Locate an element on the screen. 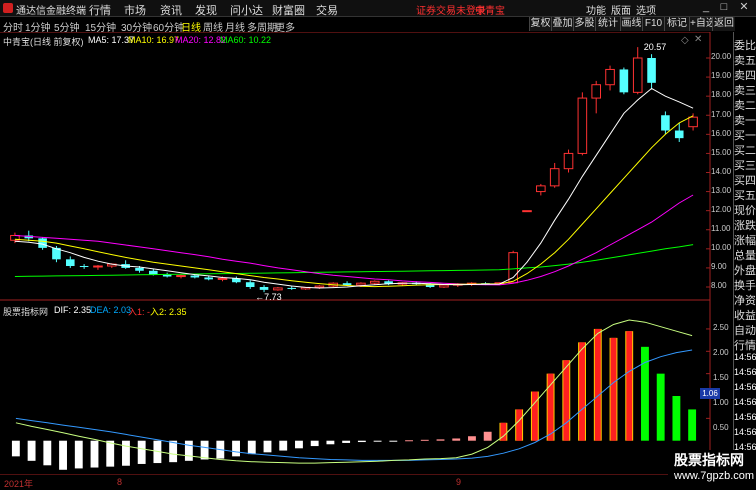  f10-button: F10 is located at coordinates (653, 24).